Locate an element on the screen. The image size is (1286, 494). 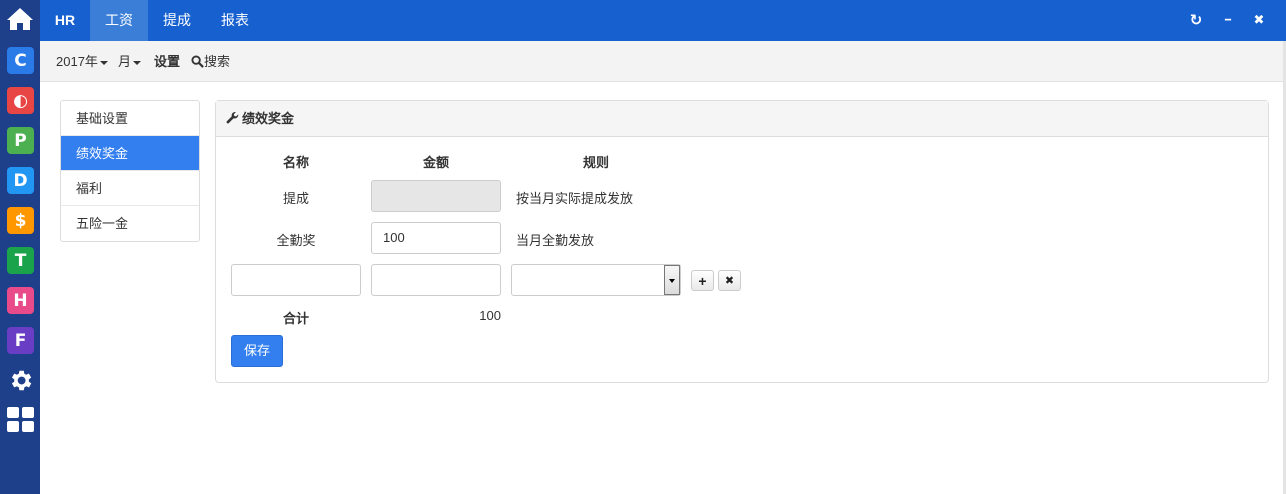
top-navbar: HR 工资 提成 报表 ↻ ━ ✖ is located at coordinates (663, 20).